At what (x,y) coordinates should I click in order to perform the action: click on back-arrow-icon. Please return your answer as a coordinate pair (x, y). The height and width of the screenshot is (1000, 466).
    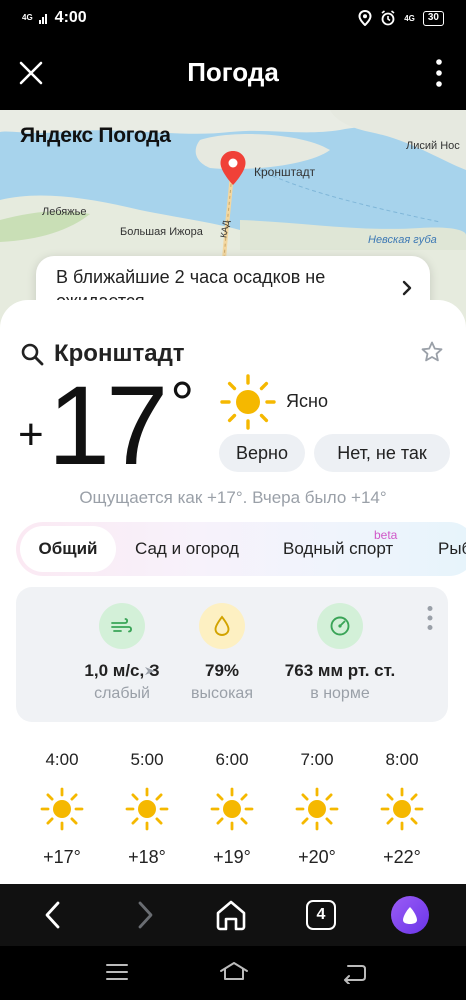
    Looking at the image, I should click on (54, 915).